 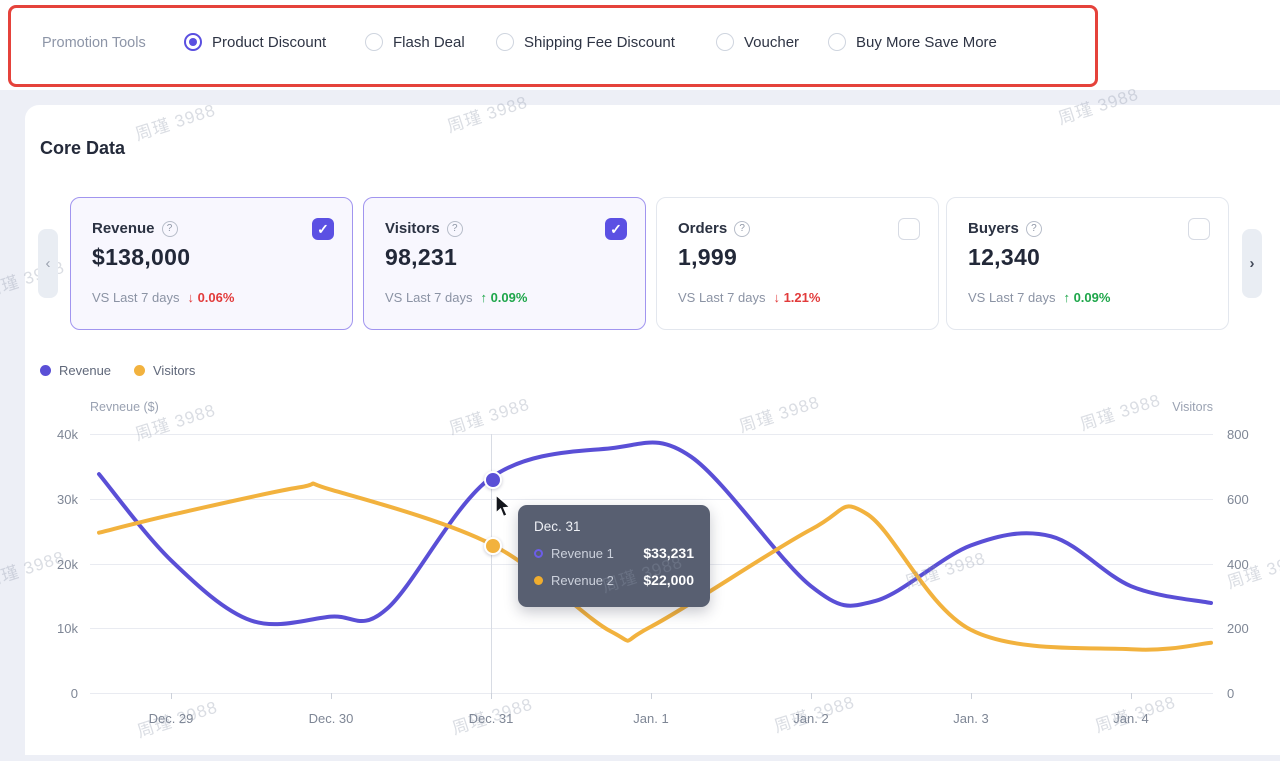 What do you see at coordinates (971, 718) in the screenshot?
I see `x-axis-label: Jan. 3` at bounding box center [971, 718].